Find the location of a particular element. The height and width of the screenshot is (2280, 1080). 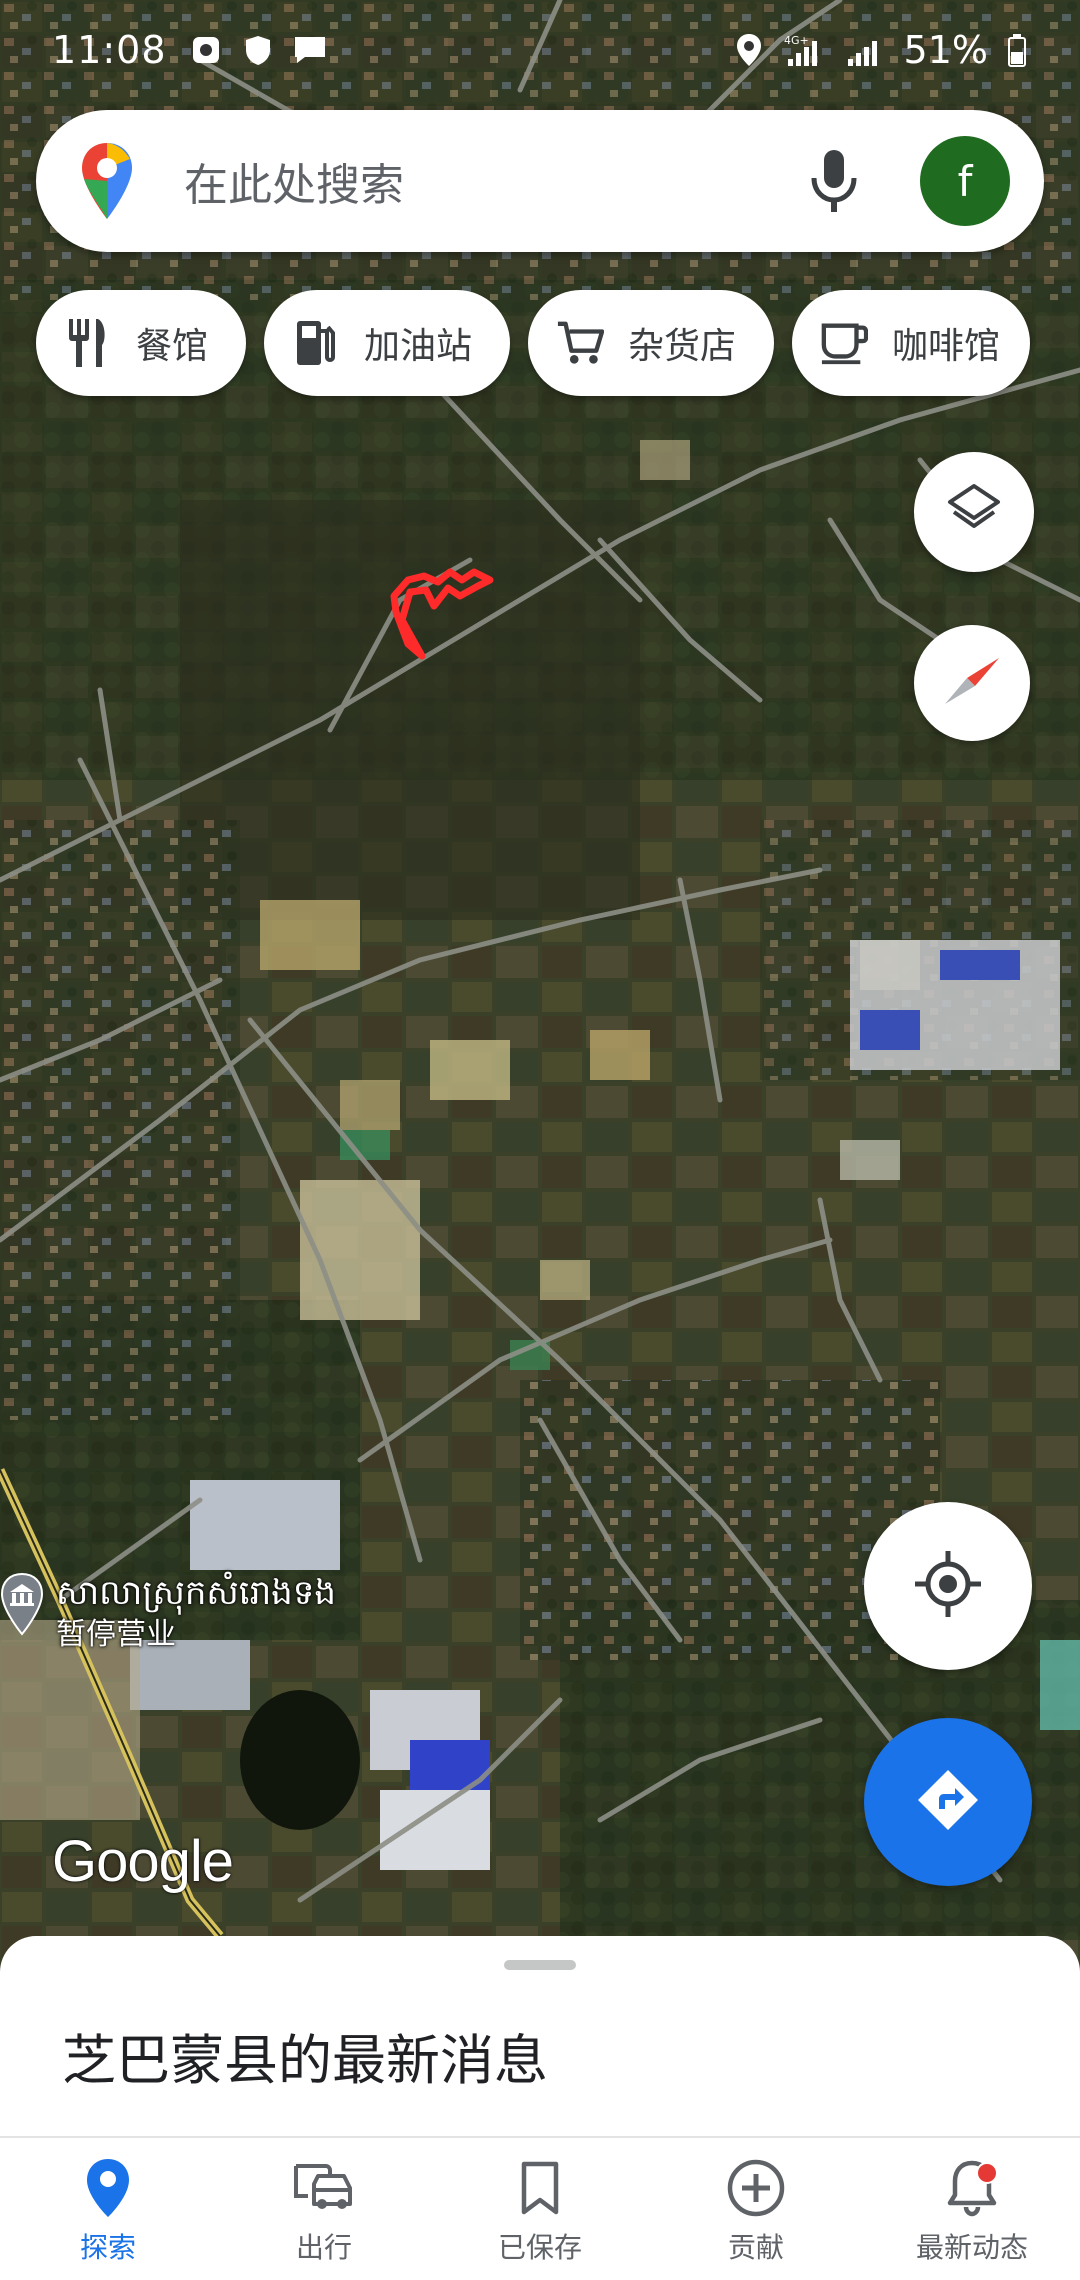

explore-pin-icon is located at coordinates (108, 2188).